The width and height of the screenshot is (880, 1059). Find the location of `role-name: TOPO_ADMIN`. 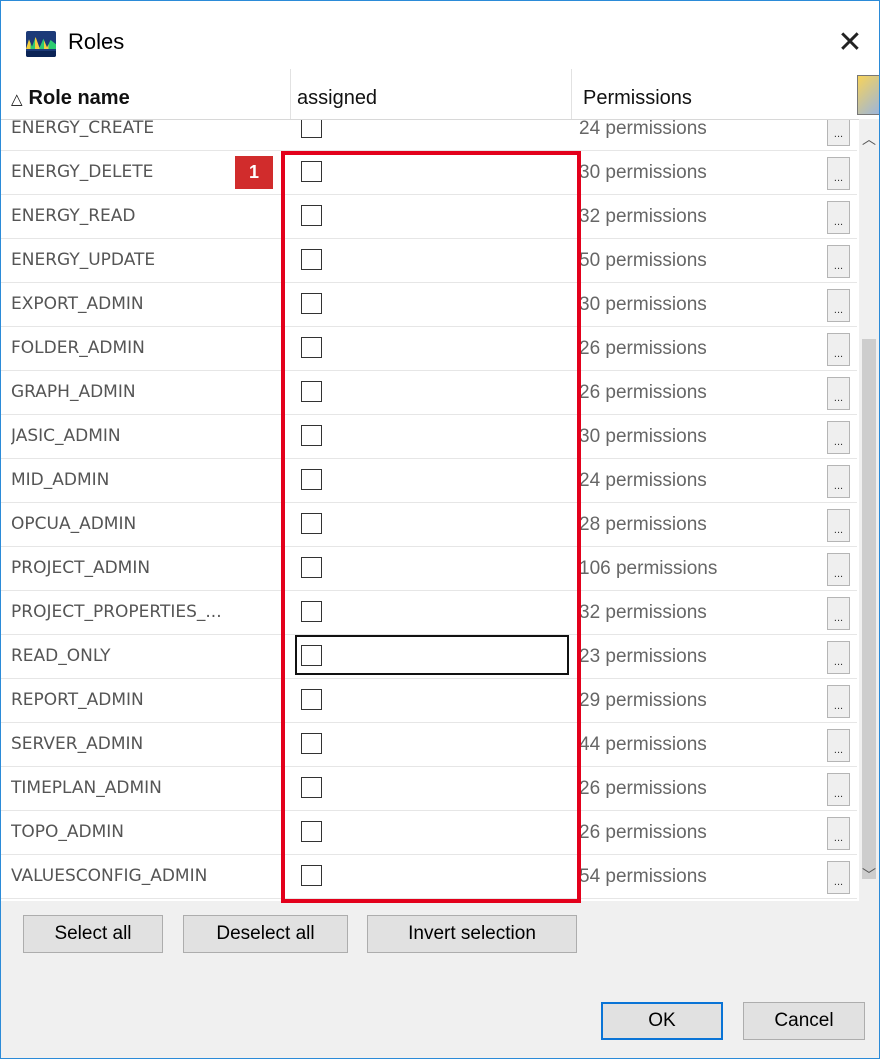

role-name: TOPO_ADMIN is located at coordinates (68, 832).